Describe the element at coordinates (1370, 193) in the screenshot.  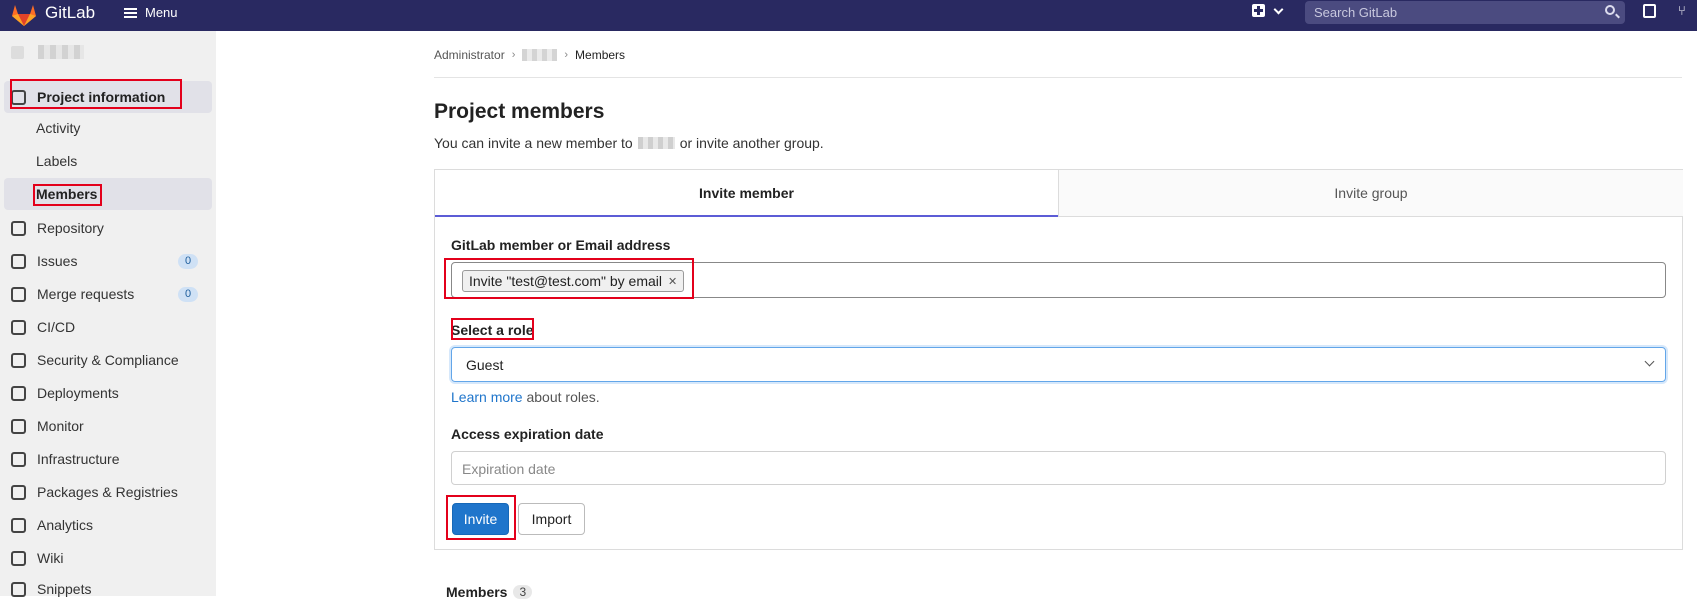
I see `tab-invite-group: Invite group` at that location.